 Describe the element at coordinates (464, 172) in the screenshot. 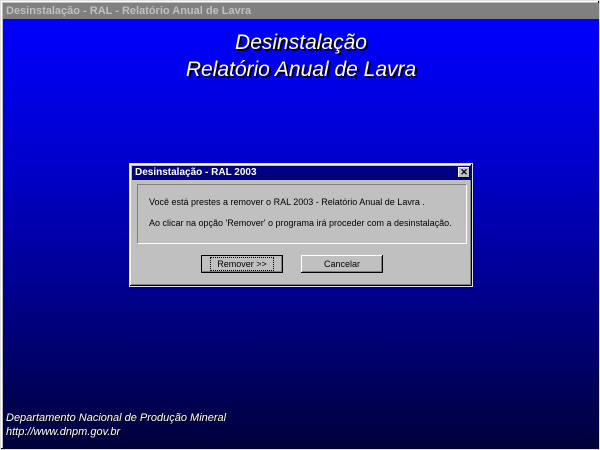

I see `close-icon: ✕` at that location.